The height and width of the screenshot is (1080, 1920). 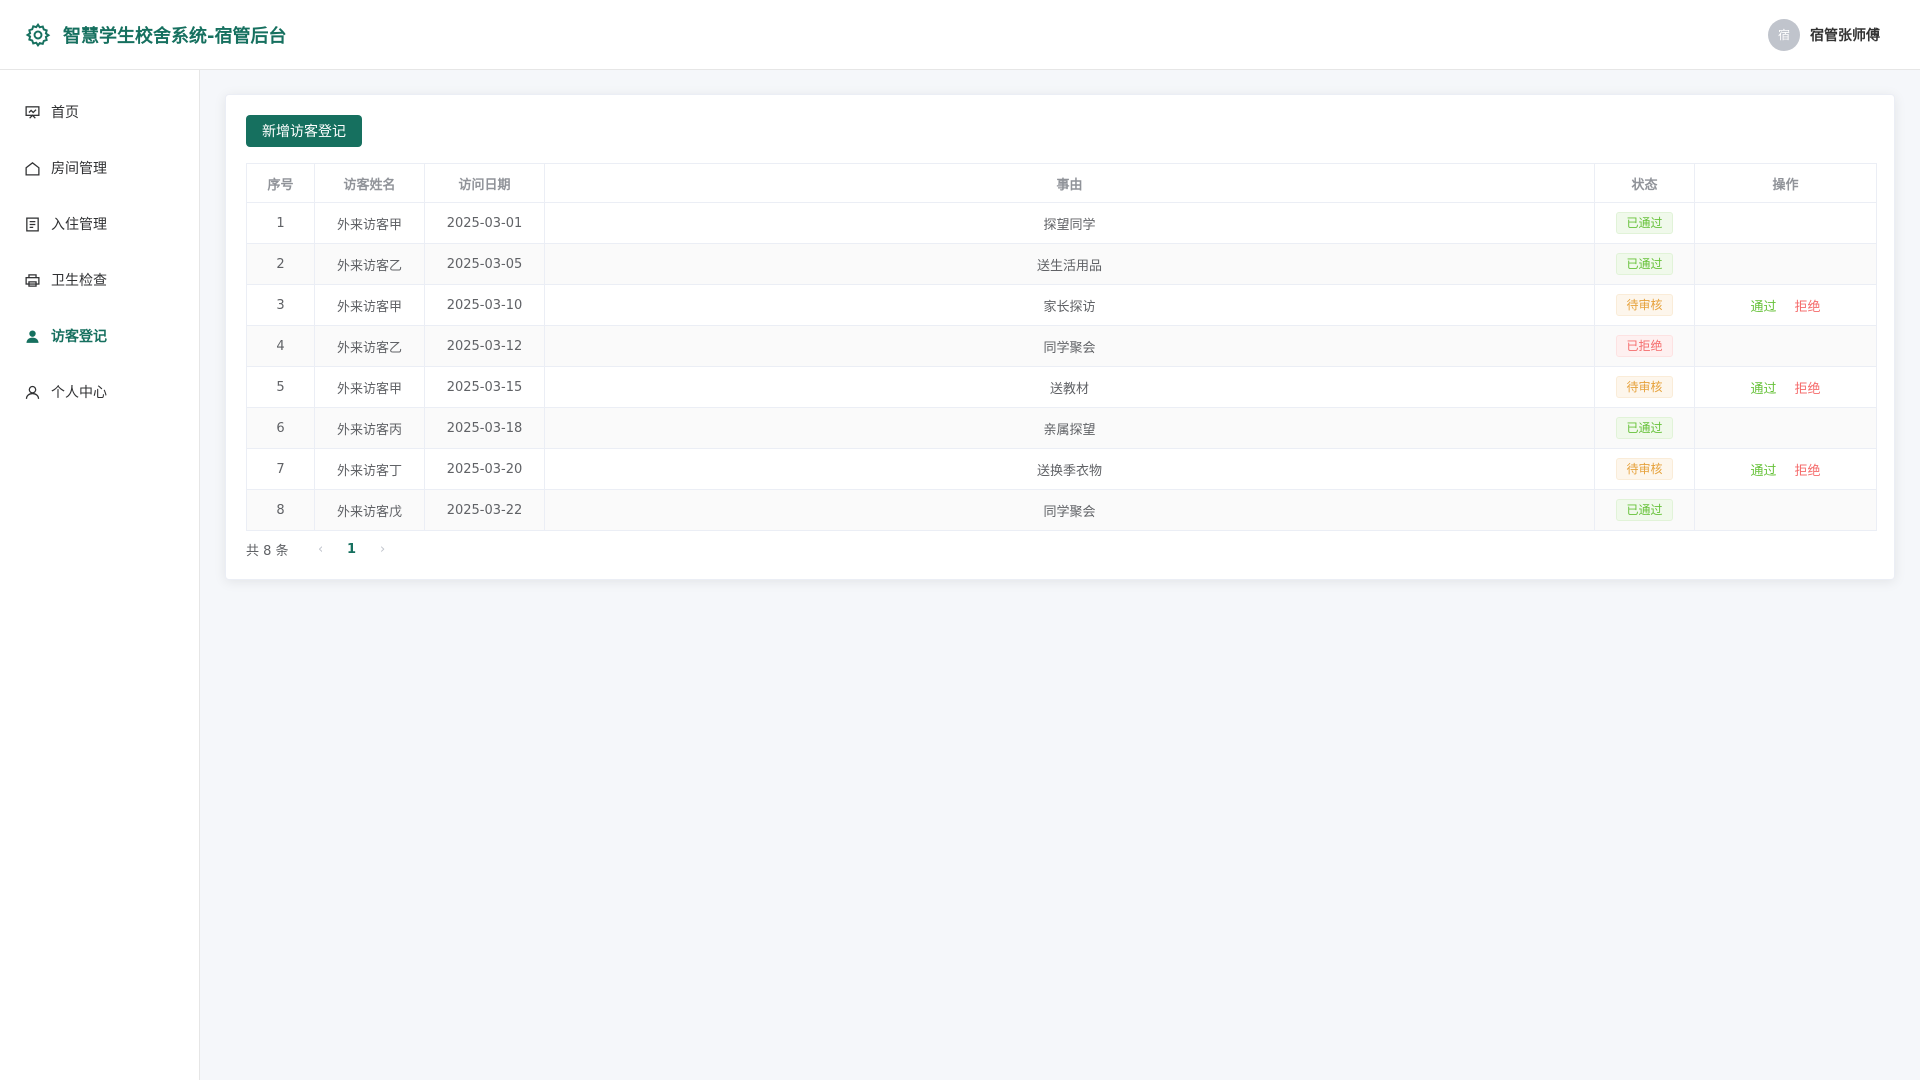 I want to click on cell-visitor-name: 外来访客丁, so click(x=369, y=469).